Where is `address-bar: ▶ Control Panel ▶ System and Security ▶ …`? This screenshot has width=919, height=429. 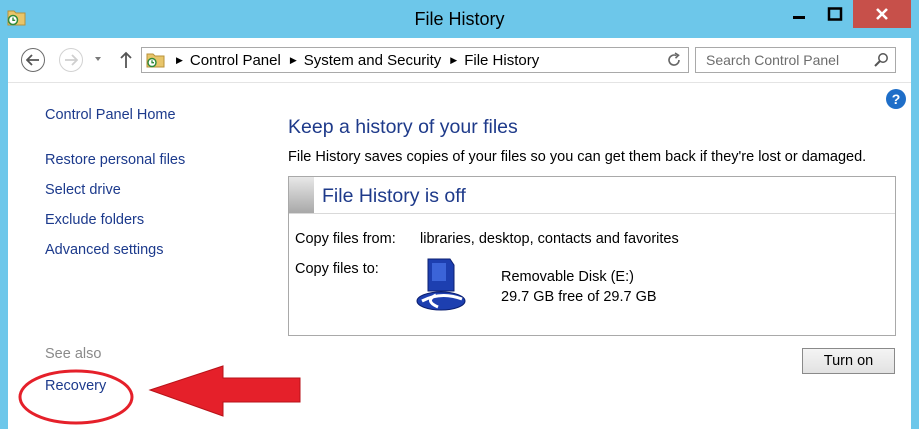 address-bar: ▶ Control Panel ▶ System and Security ▶ … is located at coordinates (415, 60).